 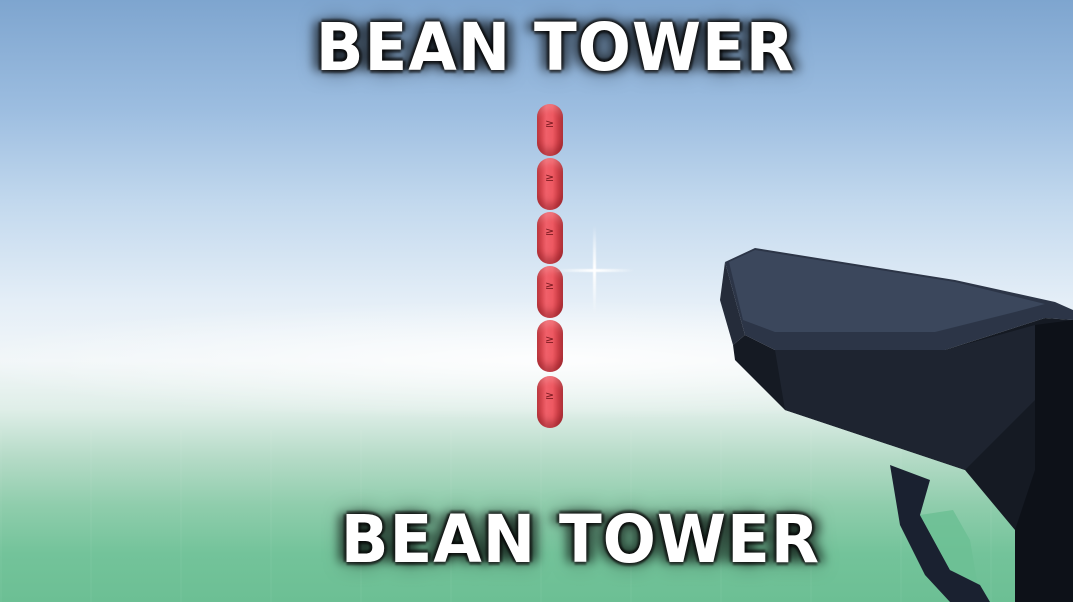 I want to click on crosshair-vertical, so click(x=594, y=270).